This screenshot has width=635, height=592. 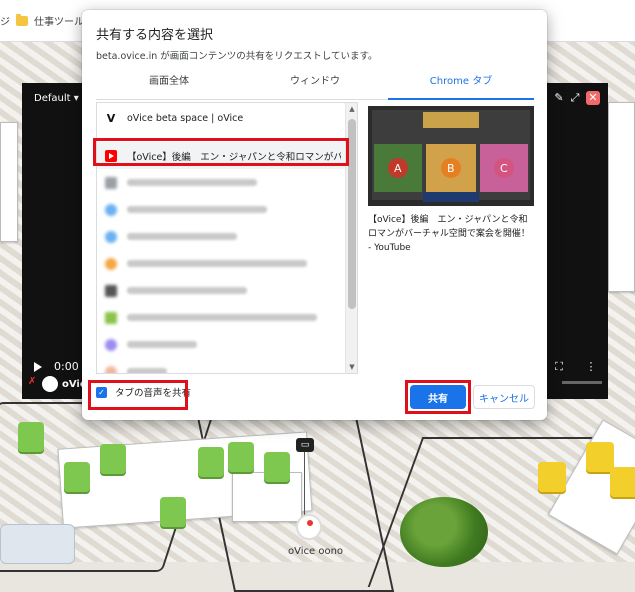 I want to click on preview-image: A B C, so click(x=451, y=156).